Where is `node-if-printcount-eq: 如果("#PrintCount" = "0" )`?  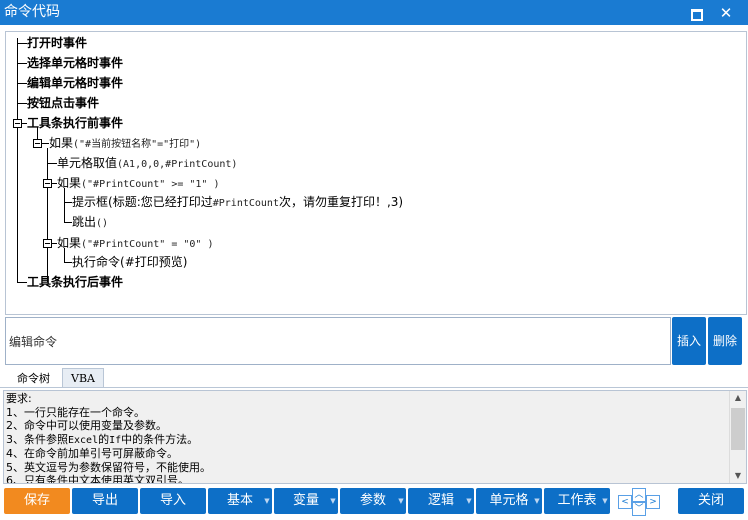
node-if-printcount-eq: 如果("#PrintCount" = "0" ) is located at coordinates (135, 244).